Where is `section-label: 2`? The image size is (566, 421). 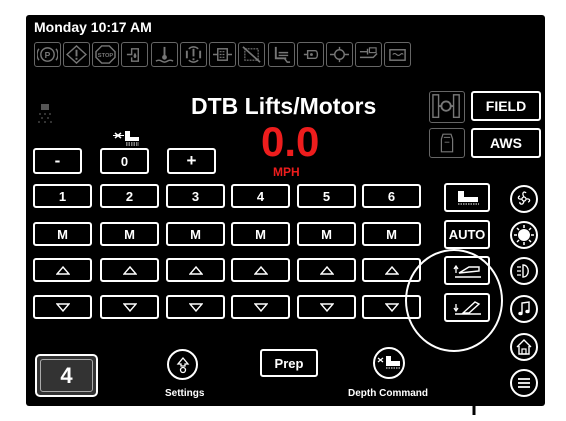
section-label: 2 is located at coordinates (129, 196).